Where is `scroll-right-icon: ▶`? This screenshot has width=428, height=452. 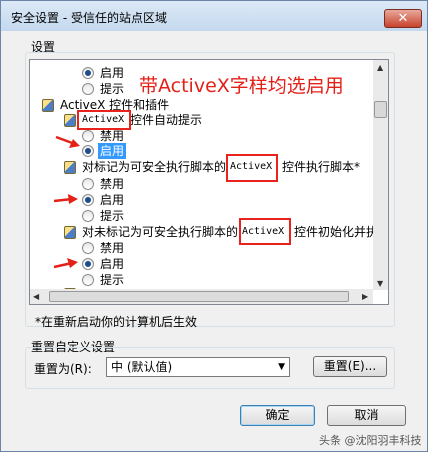 scroll-right-icon: ▶ is located at coordinates (365, 296).